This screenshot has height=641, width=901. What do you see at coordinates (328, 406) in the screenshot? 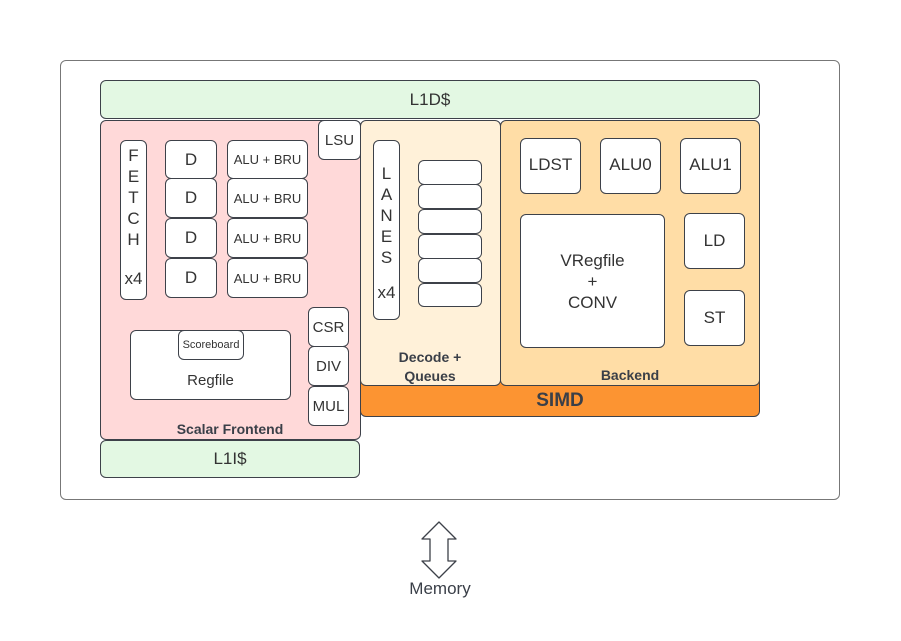
I see `mul: MUL` at bounding box center [328, 406].